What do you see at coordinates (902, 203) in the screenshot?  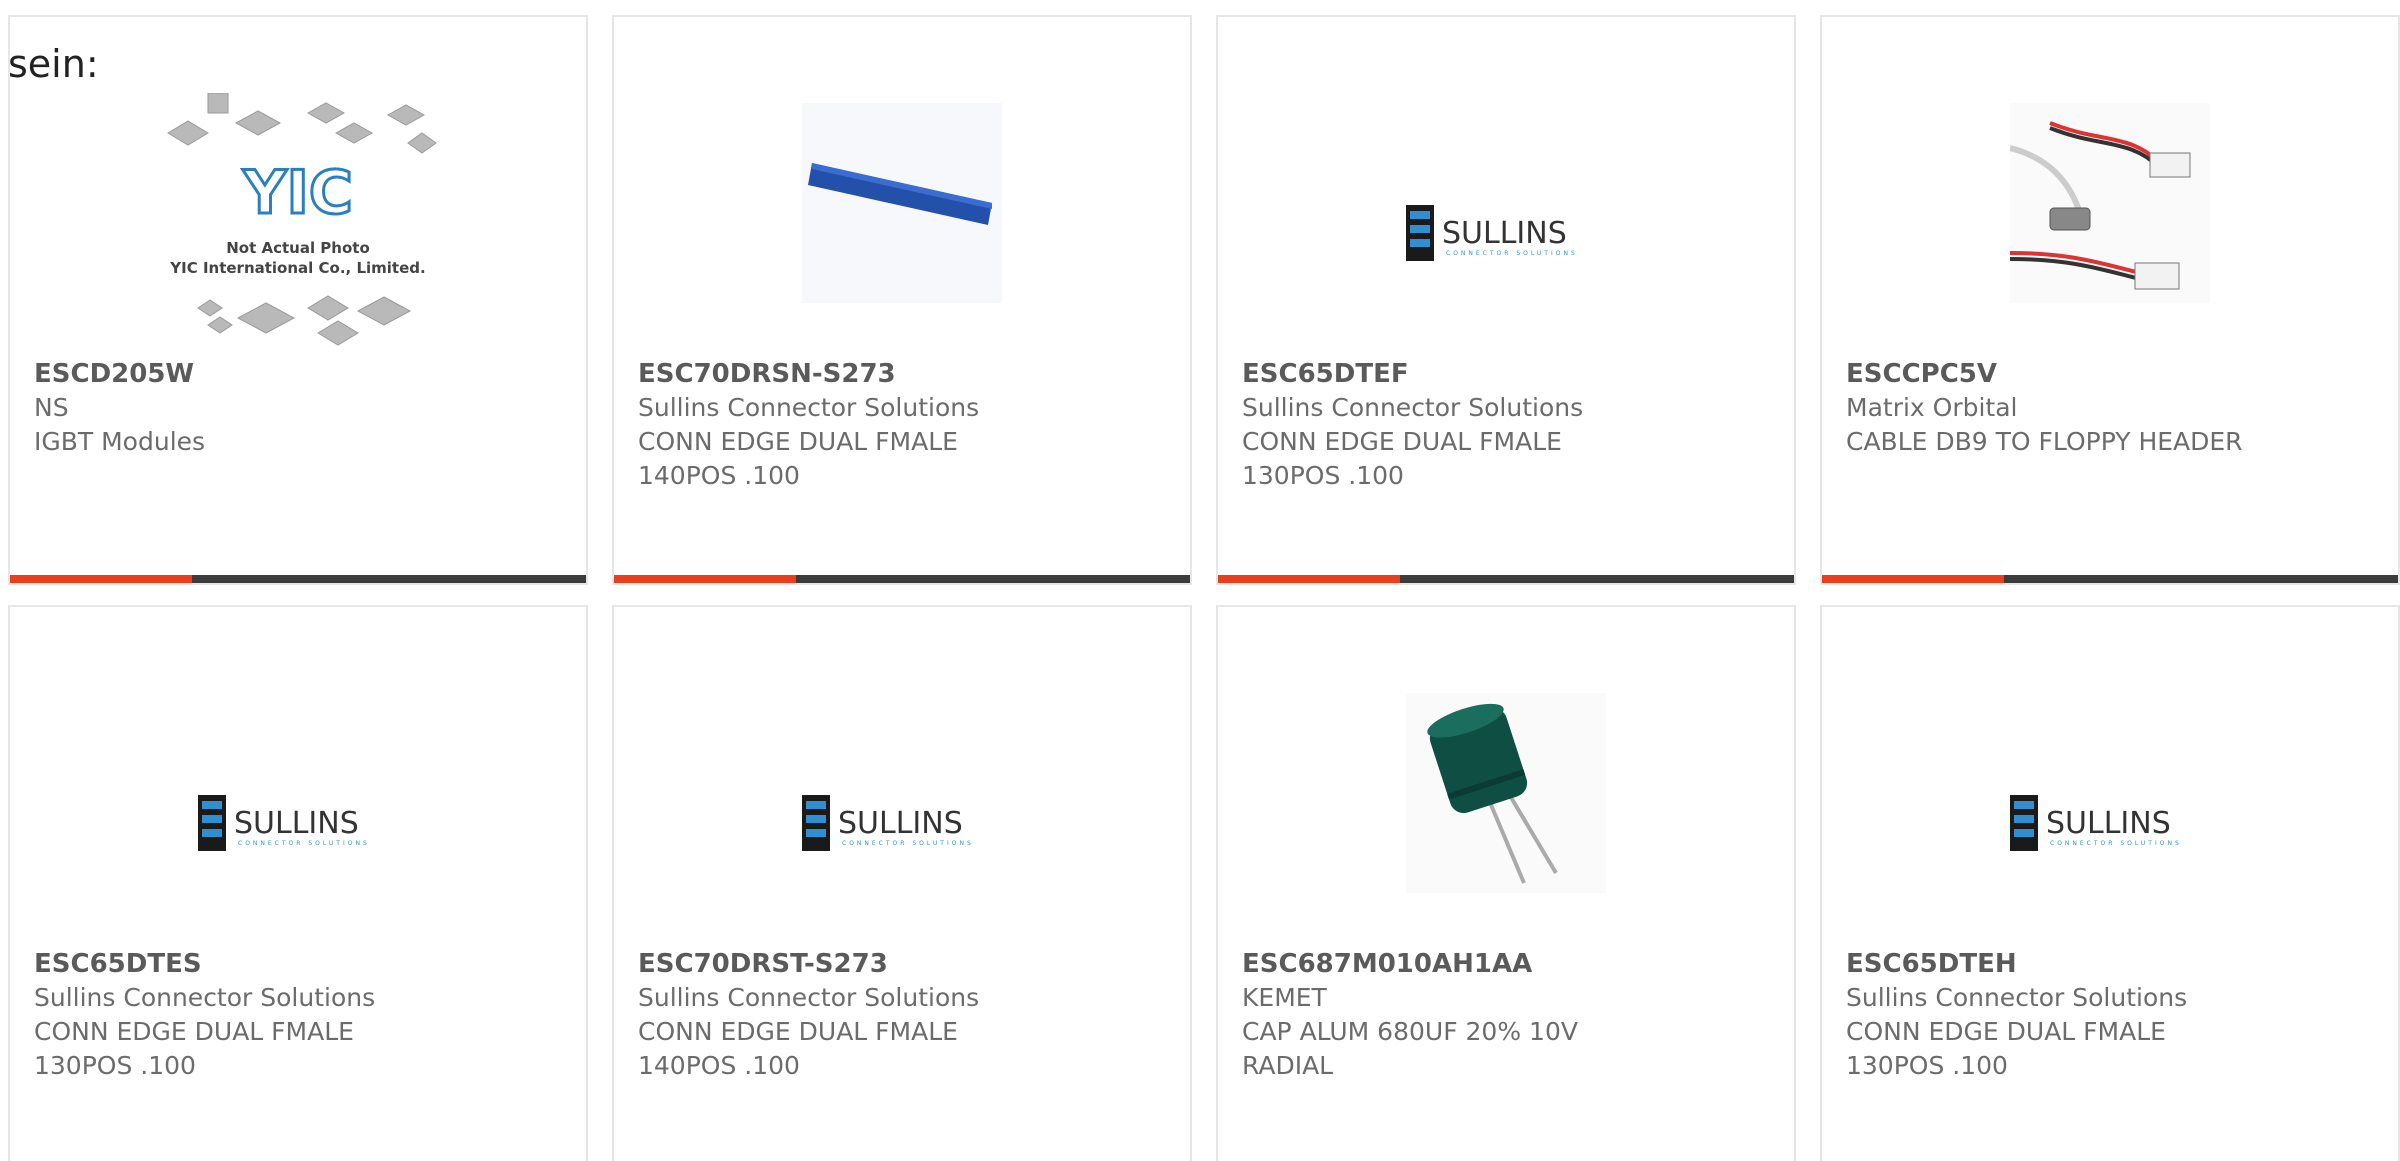 I see `blue-edge-connector-image` at bounding box center [902, 203].